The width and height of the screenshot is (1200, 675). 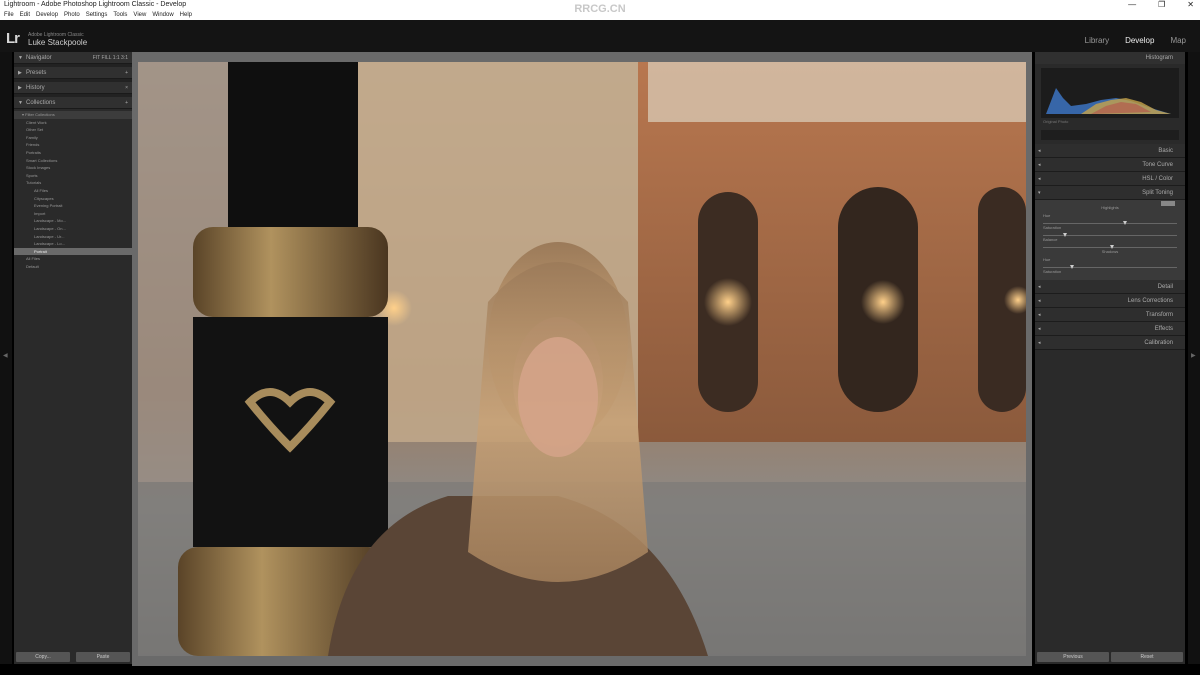 I want to click on collection-item: Portrait, so click(x=73, y=251).